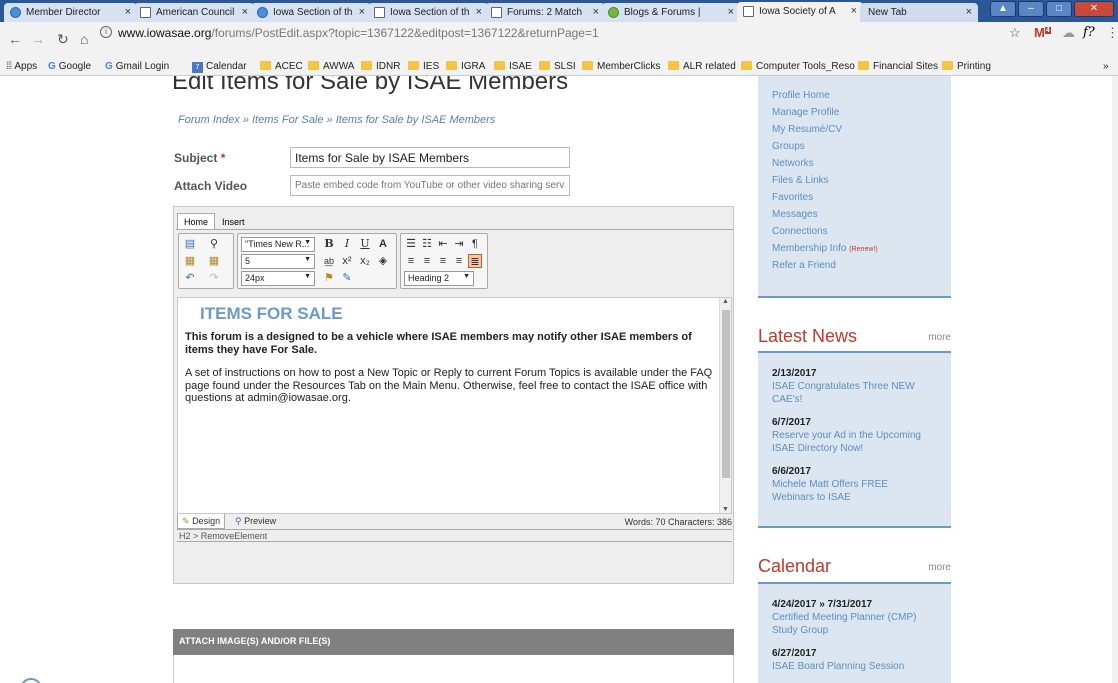 This screenshot has height=683, width=1118. What do you see at coordinates (811, 497) in the screenshot?
I see `news-link: Webinars to ISAE` at bounding box center [811, 497].